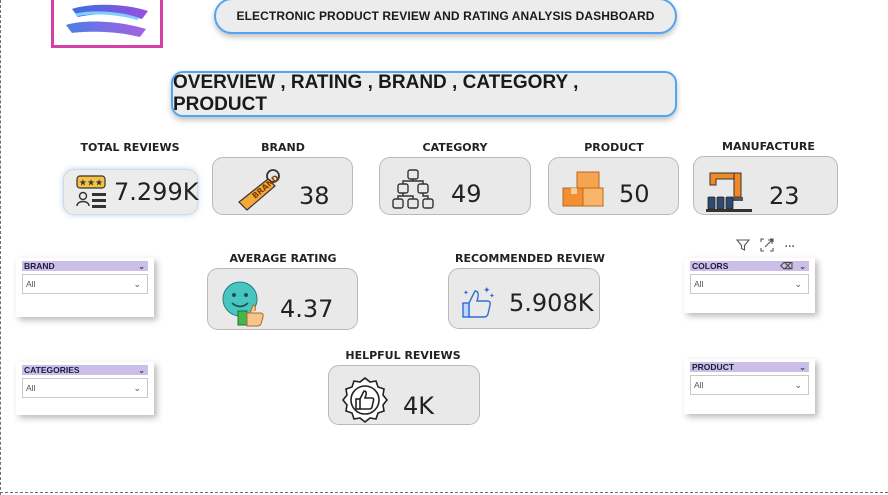 The height and width of the screenshot is (495, 888). I want to click on brand-slicer-dropdown: All ⌄, so click(85, 284).